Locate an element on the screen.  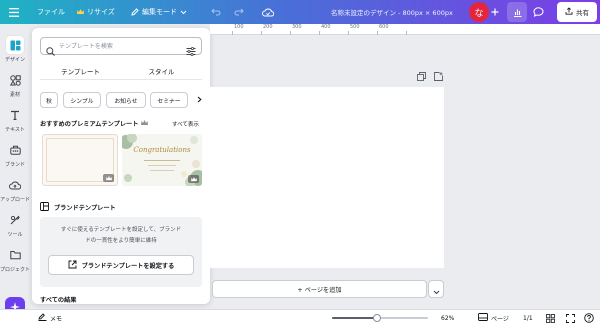
brand-description: すぐに使えるテンプレートを設定して、ブランド ドの一貫性をより簡単に維持 is located at coordinates (121, 236).